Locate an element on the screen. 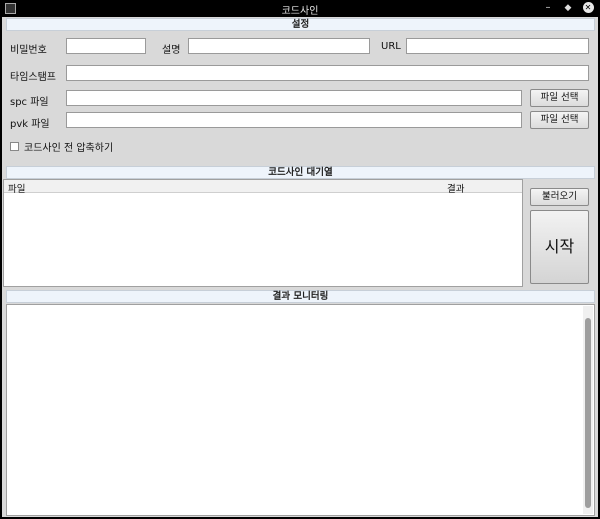 The image size is (600, 519). queue-section-header: 코드사인 대기열 is located at coordinates (300, 172).